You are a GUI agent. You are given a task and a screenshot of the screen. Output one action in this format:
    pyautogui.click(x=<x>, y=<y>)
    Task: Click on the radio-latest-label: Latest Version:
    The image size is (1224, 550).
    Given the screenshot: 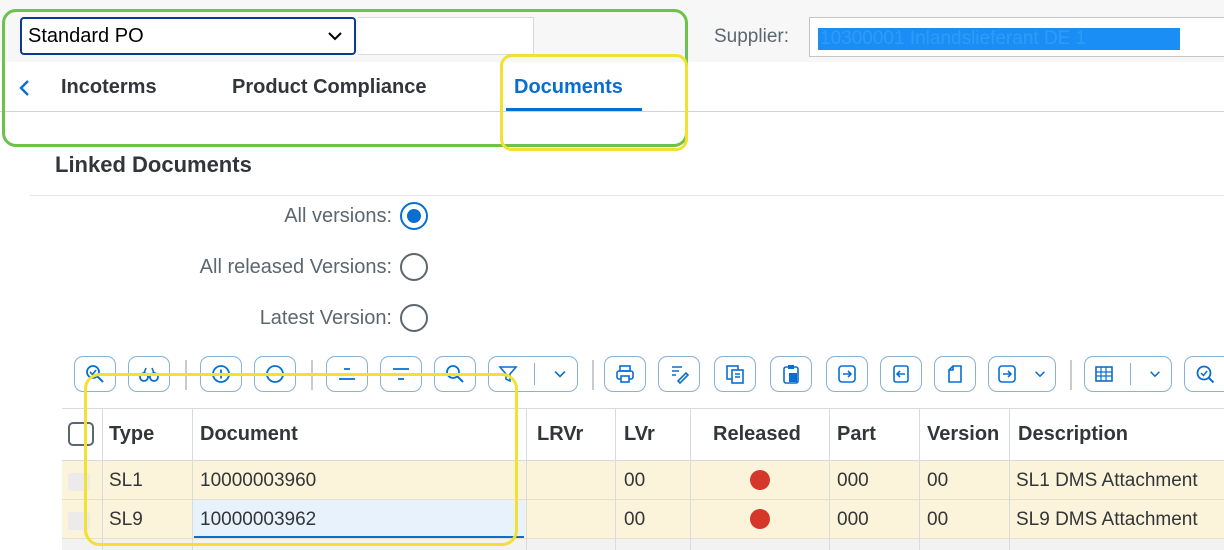 What is the action you would take?
    pyautogui.click(x=325, y=317)
    